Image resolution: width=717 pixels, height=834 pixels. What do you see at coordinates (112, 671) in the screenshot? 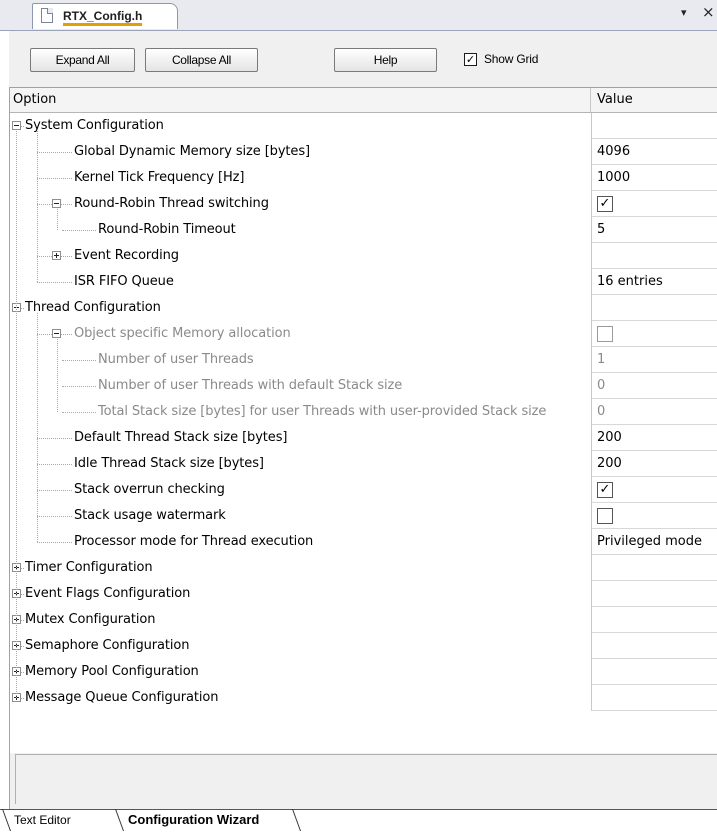
I see `option-label: Memory Pool Configuration` at bounding box center [112, 671].